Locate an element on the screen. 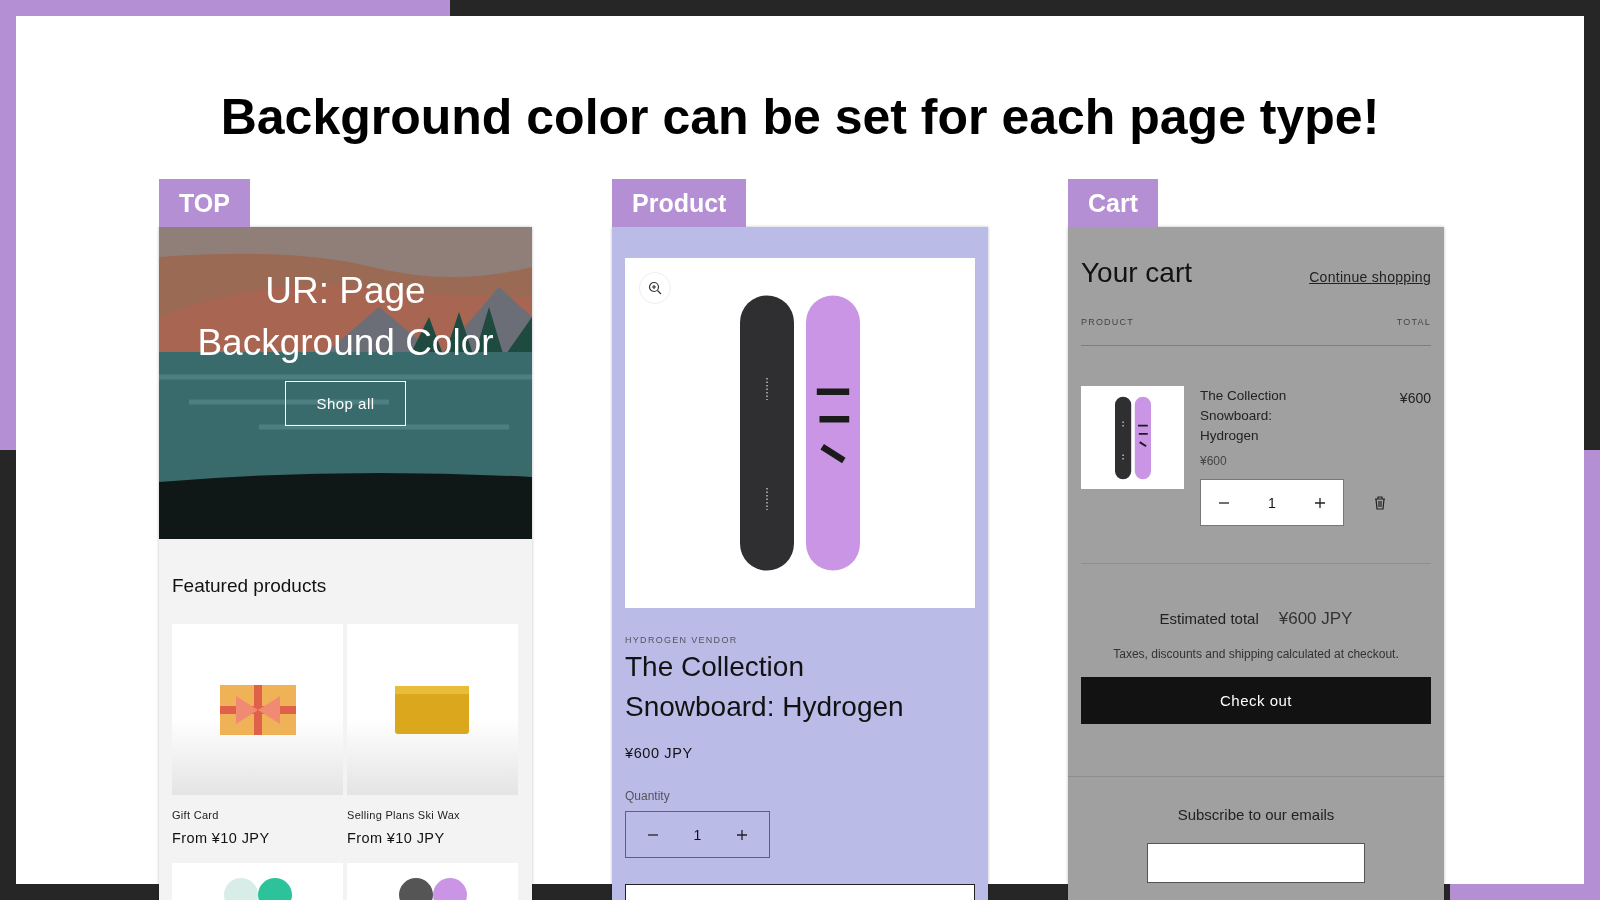 This screenshot has height=900, width=1600. email-field is located at coordinates (1256, 863).